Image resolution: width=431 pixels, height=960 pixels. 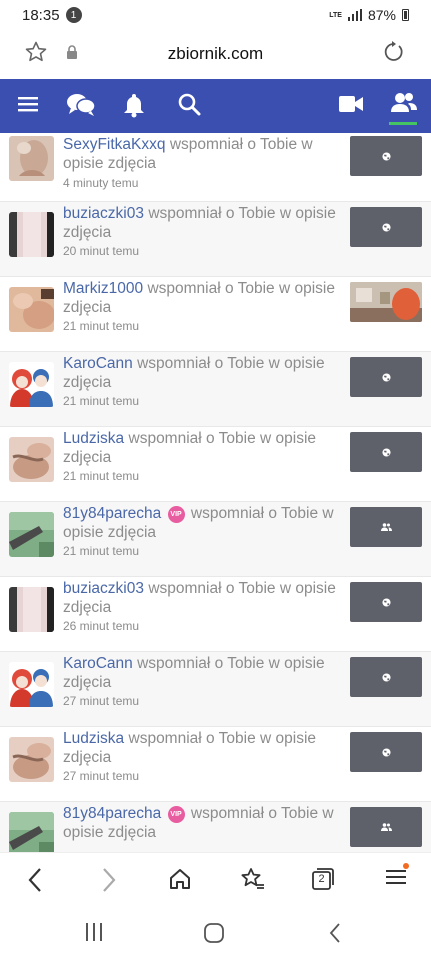 What do you see at coordinates (114, 144) in the screenshot?
I see `username-link: SexyFitkaKxxq` at bounding box center [114, 144].